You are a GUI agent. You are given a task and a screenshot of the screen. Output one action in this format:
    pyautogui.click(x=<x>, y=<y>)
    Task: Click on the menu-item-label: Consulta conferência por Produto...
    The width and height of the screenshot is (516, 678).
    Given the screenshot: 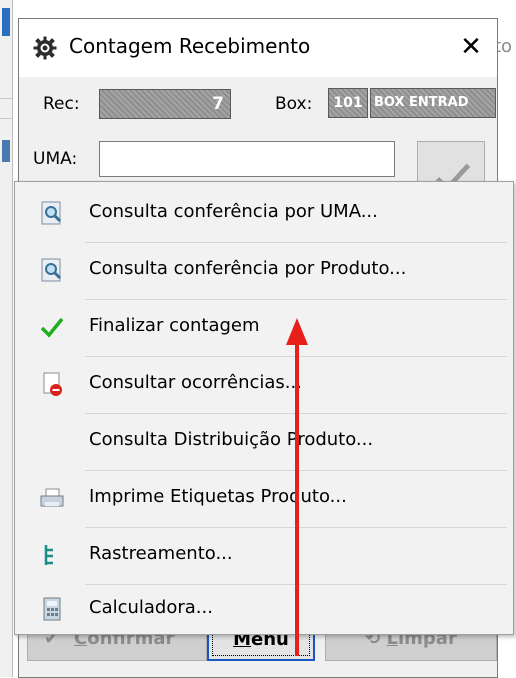 What is the action you would take?
    pyautogui.click(x=248, y=268)
    